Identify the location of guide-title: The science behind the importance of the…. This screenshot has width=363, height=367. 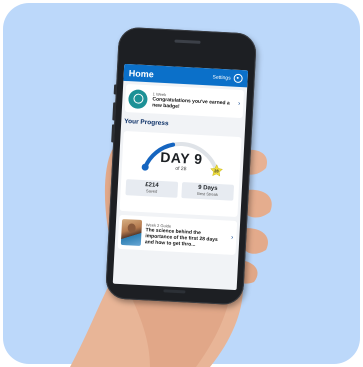
(181, 237).